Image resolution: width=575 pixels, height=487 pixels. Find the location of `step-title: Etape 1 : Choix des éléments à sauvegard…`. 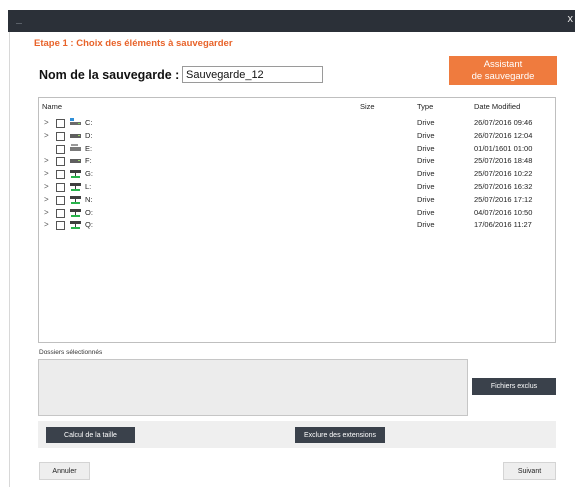

step-title: Etape 1 : Choix des éléments à sauvegard… is located at coordinates (133, 43).